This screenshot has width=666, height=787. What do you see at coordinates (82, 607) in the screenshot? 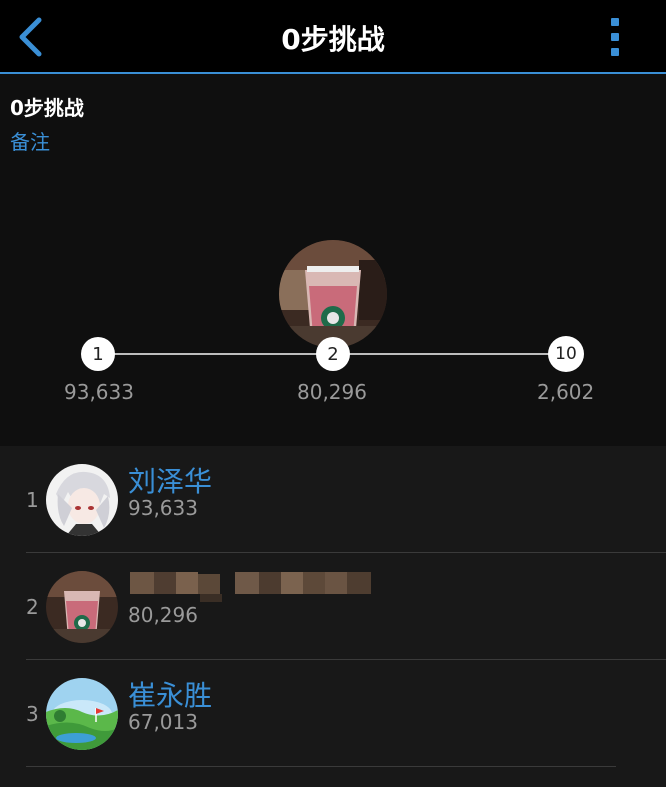
I see `coffee-cup-avatar` at bounding box center [82, 607].